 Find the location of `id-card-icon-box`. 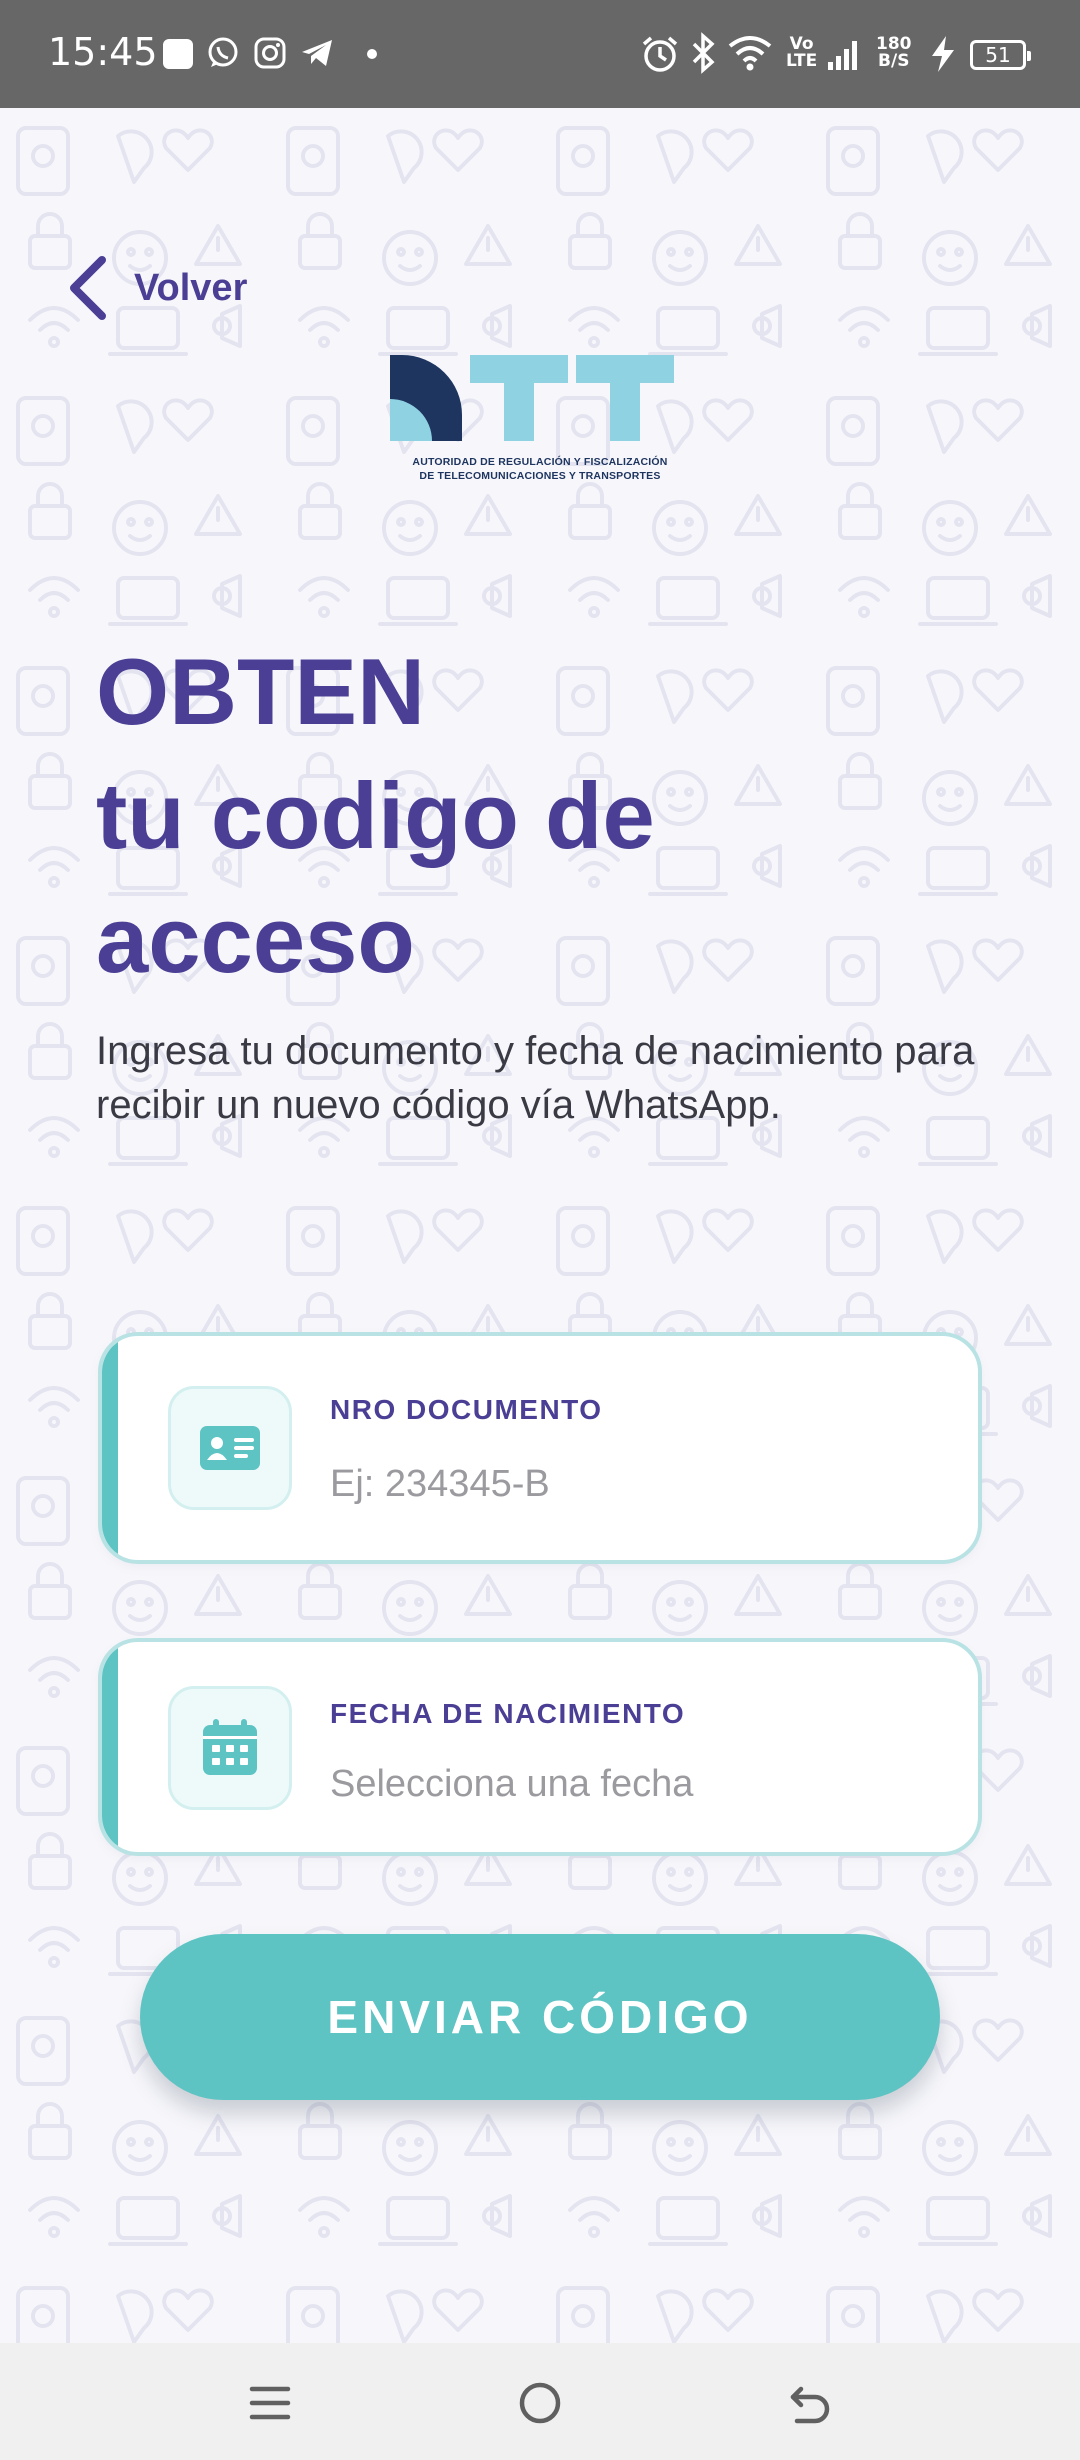

id-card-icon-box is located at coordinates (230, 1448).